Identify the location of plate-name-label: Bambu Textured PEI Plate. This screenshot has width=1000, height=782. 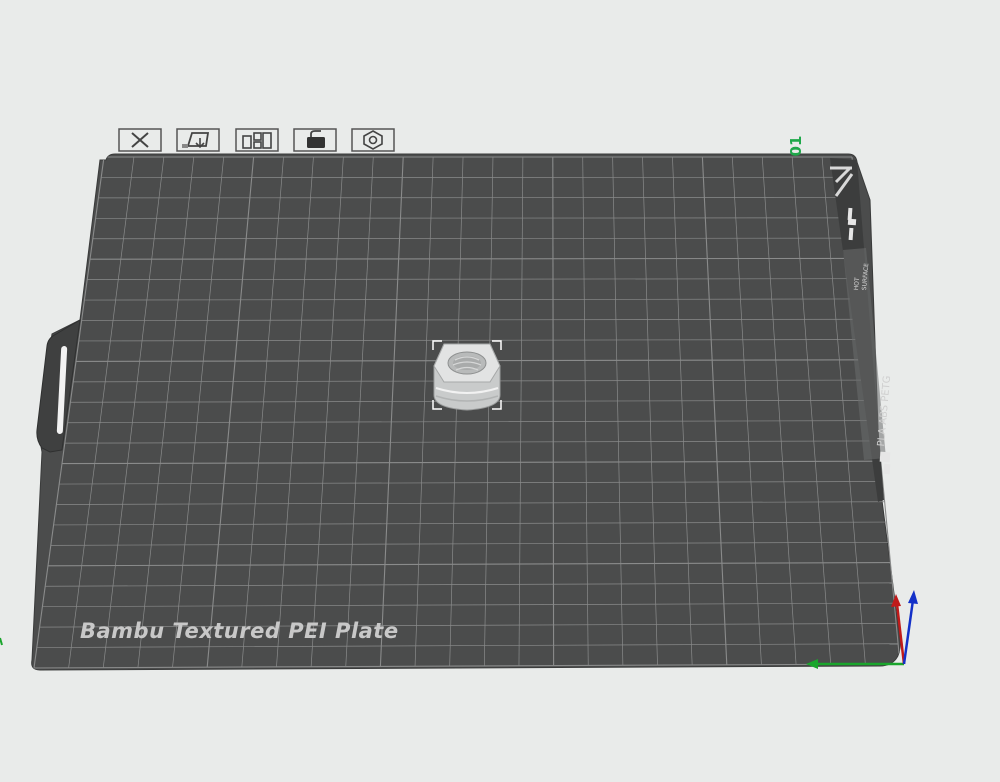
(239, 631).